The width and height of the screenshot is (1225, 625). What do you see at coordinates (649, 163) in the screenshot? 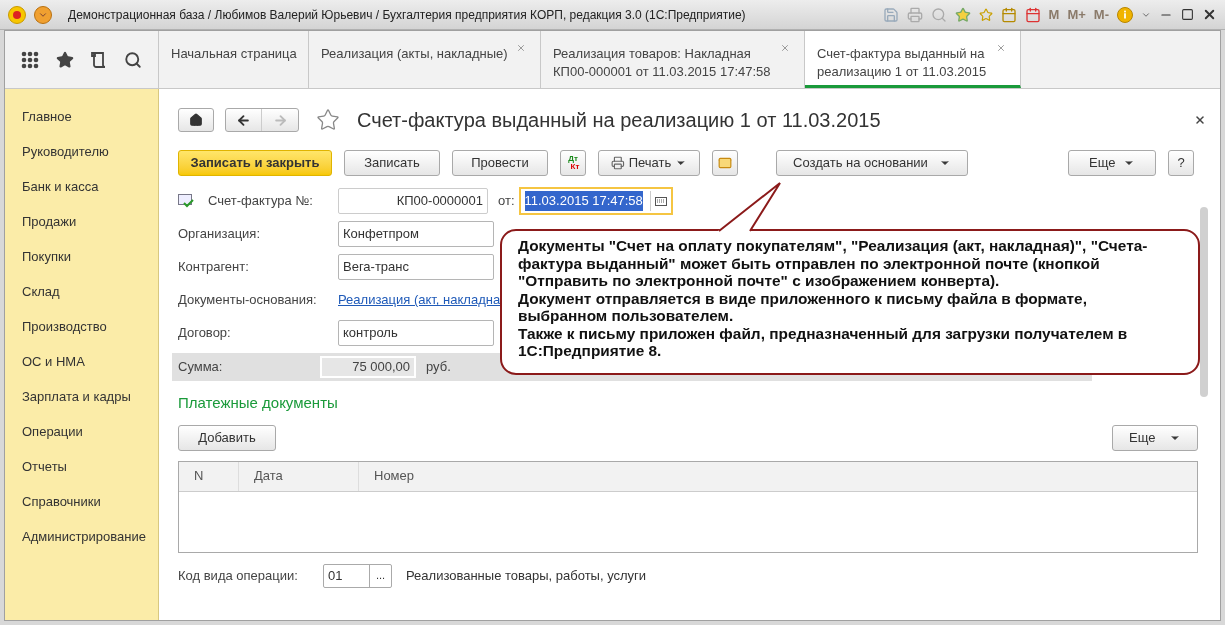
I see `print-button: Печать` at bounding box center [649, 163].